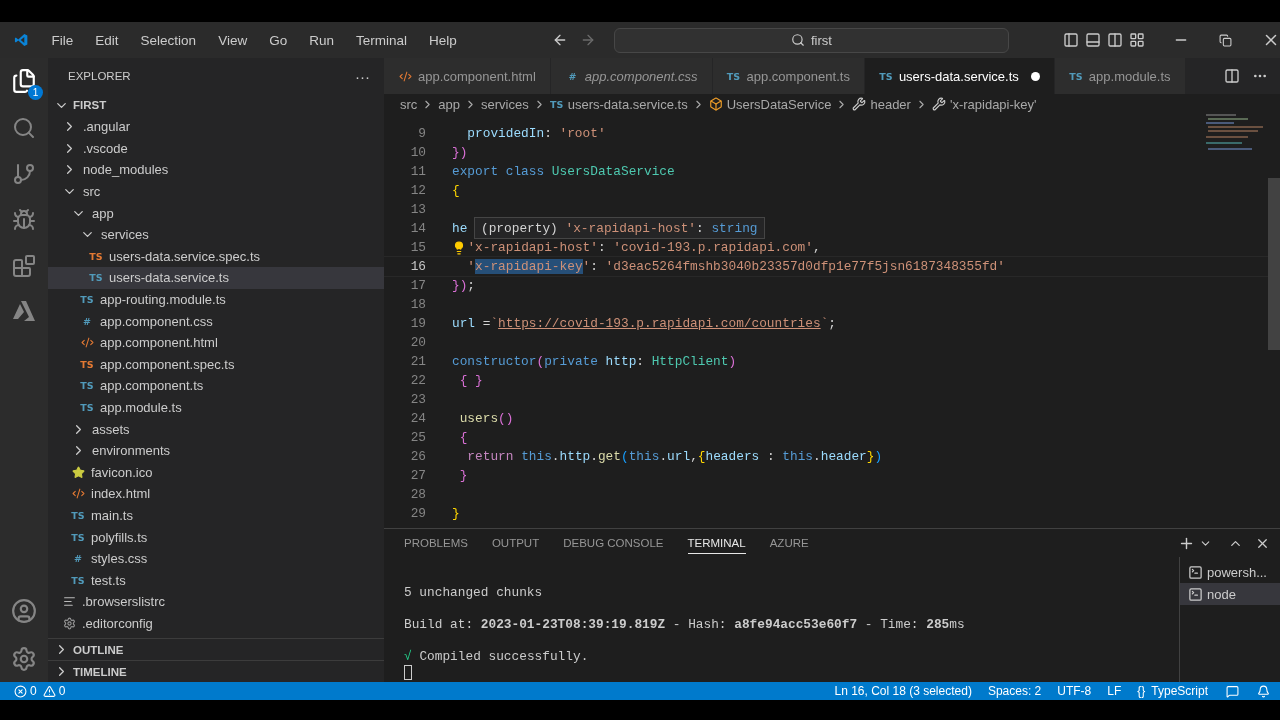  I want to click on tree-item: TS app-routing.module.ts, so click(216, 299).